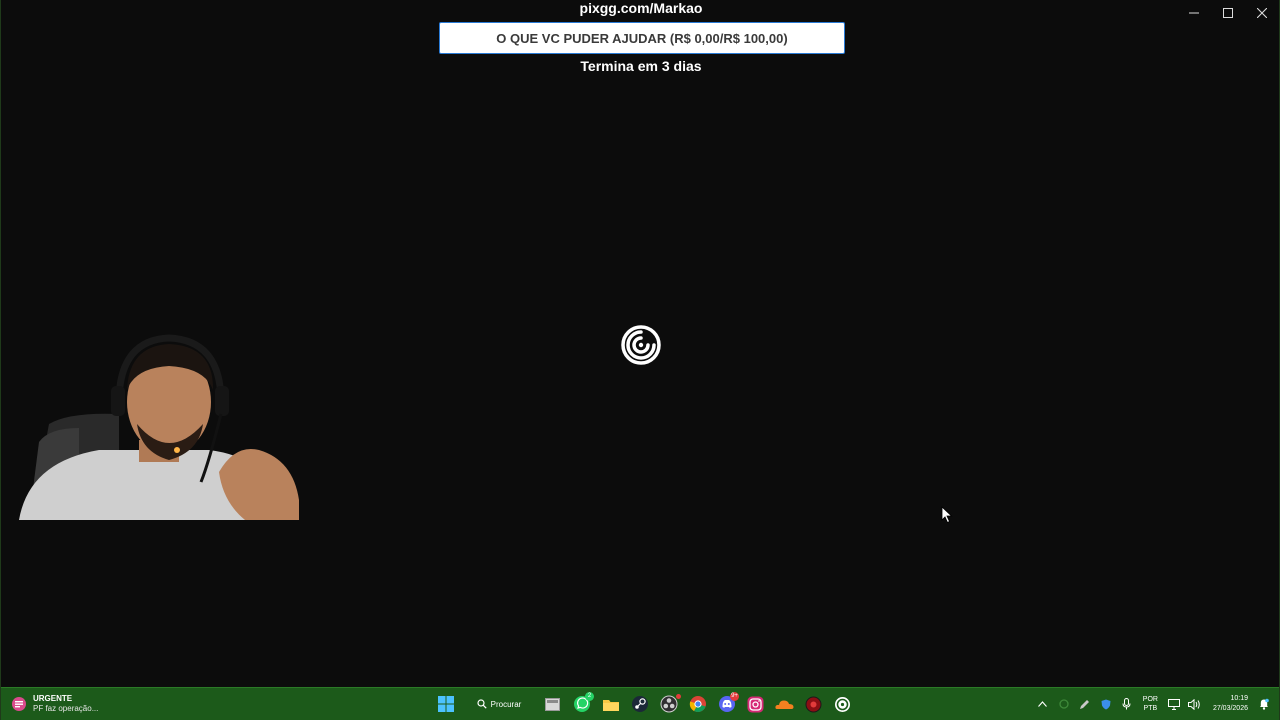 The image size is (1280, 720). I want to click on ubisoft-swirl-icon, so click(641, 345).